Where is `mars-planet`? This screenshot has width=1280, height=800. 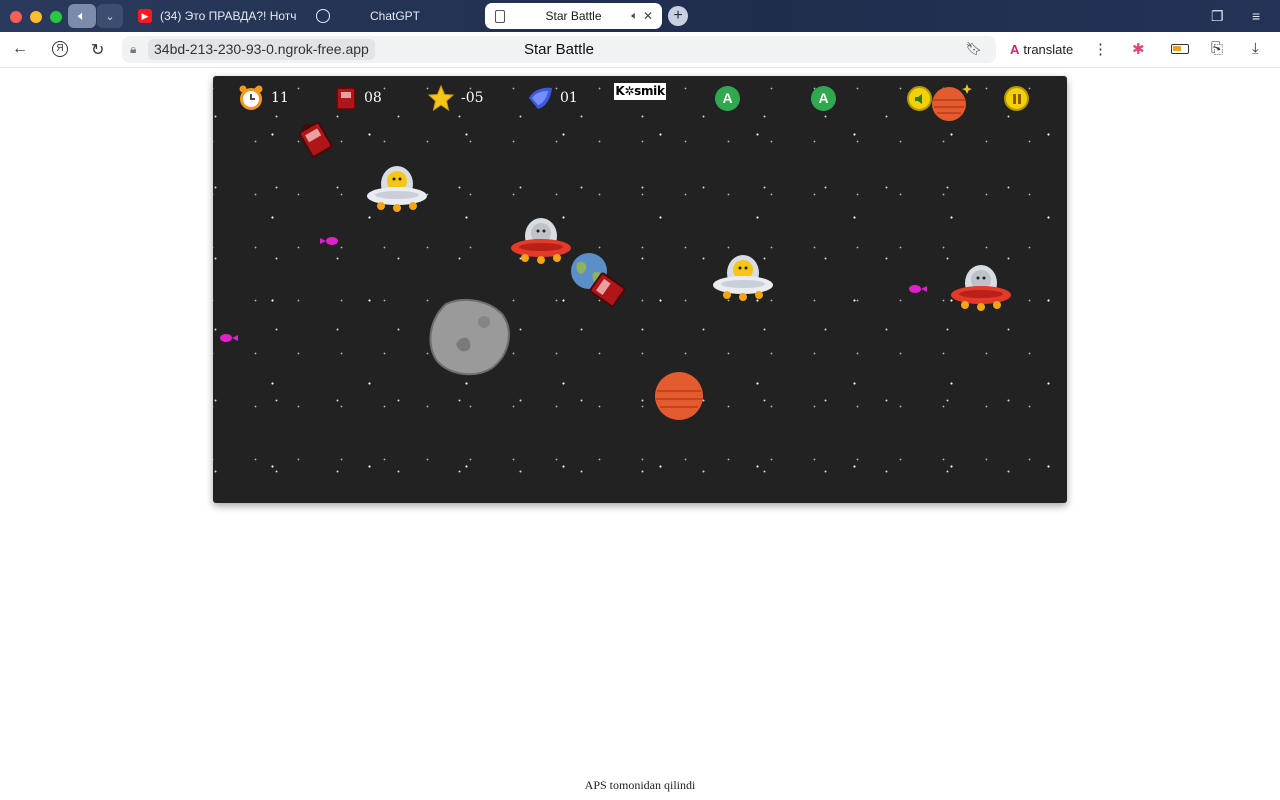 mars-planet is located at coordinates (679, 396).